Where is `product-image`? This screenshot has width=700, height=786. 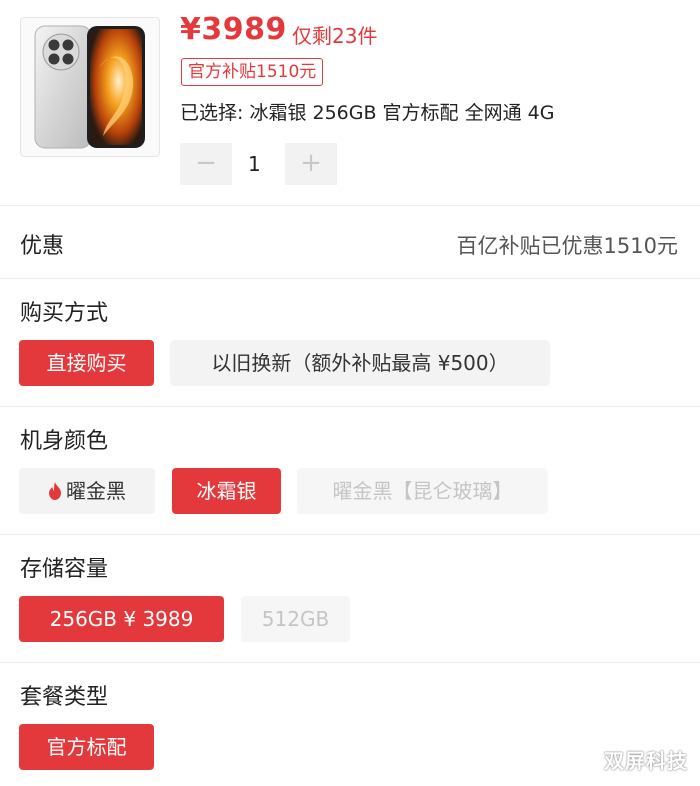 product-image is located at coordinates (90, 87).